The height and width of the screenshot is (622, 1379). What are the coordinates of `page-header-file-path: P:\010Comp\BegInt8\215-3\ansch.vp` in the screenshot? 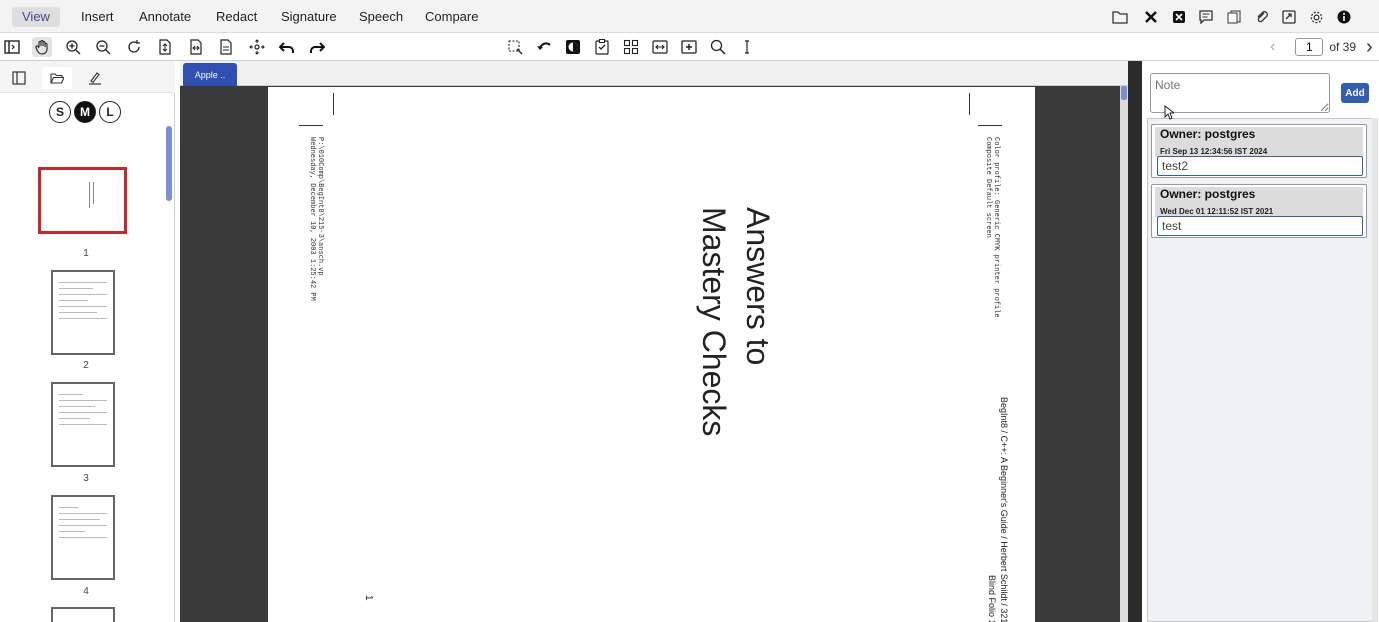 It's located at (320, 206).